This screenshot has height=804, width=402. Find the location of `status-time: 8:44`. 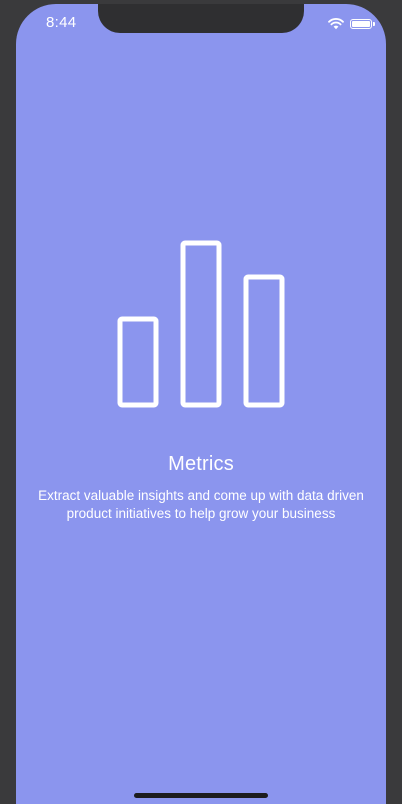

status-time: 8:44 is located at coordinates (61, 22).